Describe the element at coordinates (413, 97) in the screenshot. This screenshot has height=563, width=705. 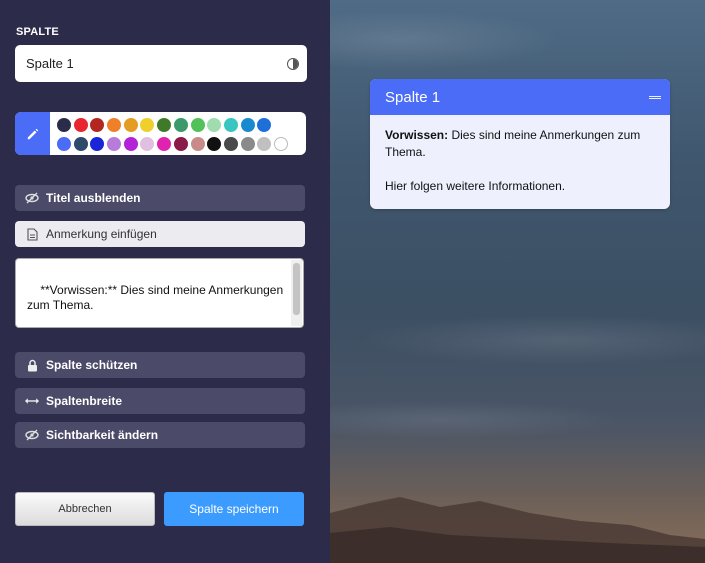
I see `card-title: Spalte 1` at that location.